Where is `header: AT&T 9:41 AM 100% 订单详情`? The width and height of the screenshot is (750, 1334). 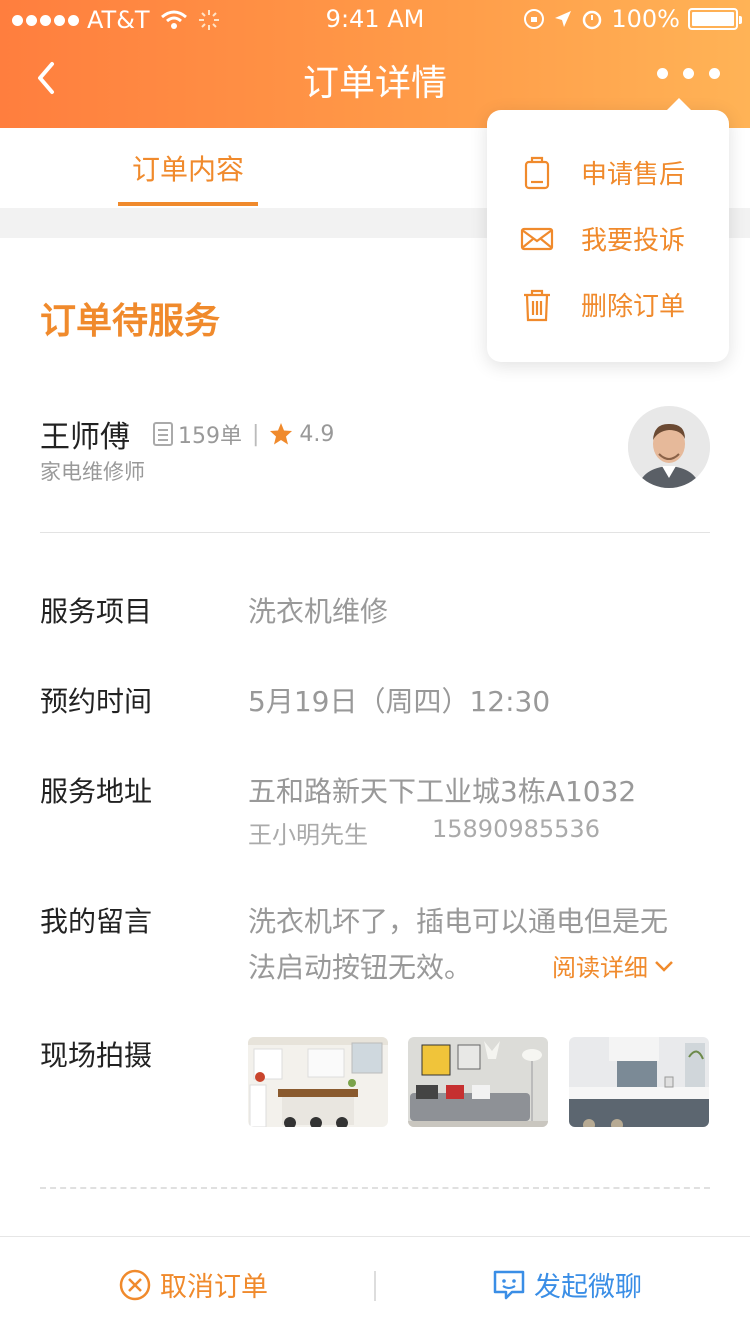
header: AT&T 9:41 AM 100% 订单详情 is located at coordinates (375, 64).